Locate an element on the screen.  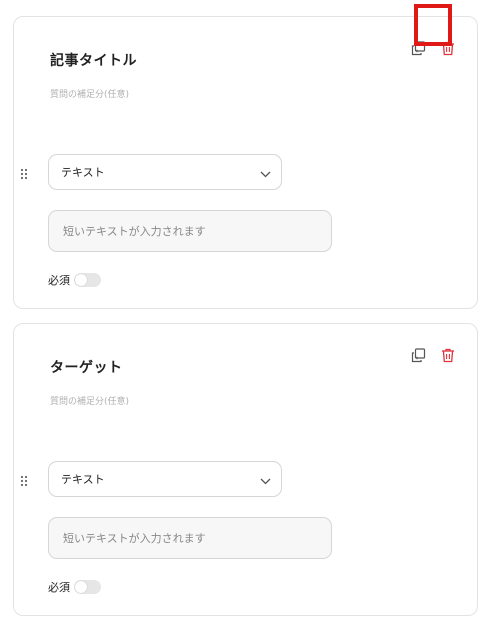
question-title: ターゲット is located at coordinates (86, 367).